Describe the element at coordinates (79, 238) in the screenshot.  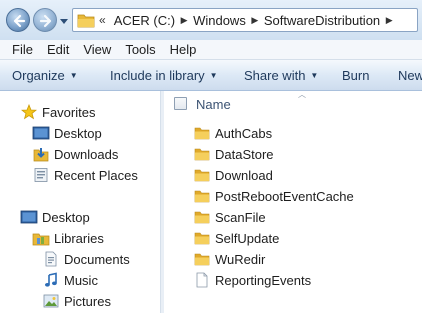
I see `nav-libraries-label: Libraries` at that location.